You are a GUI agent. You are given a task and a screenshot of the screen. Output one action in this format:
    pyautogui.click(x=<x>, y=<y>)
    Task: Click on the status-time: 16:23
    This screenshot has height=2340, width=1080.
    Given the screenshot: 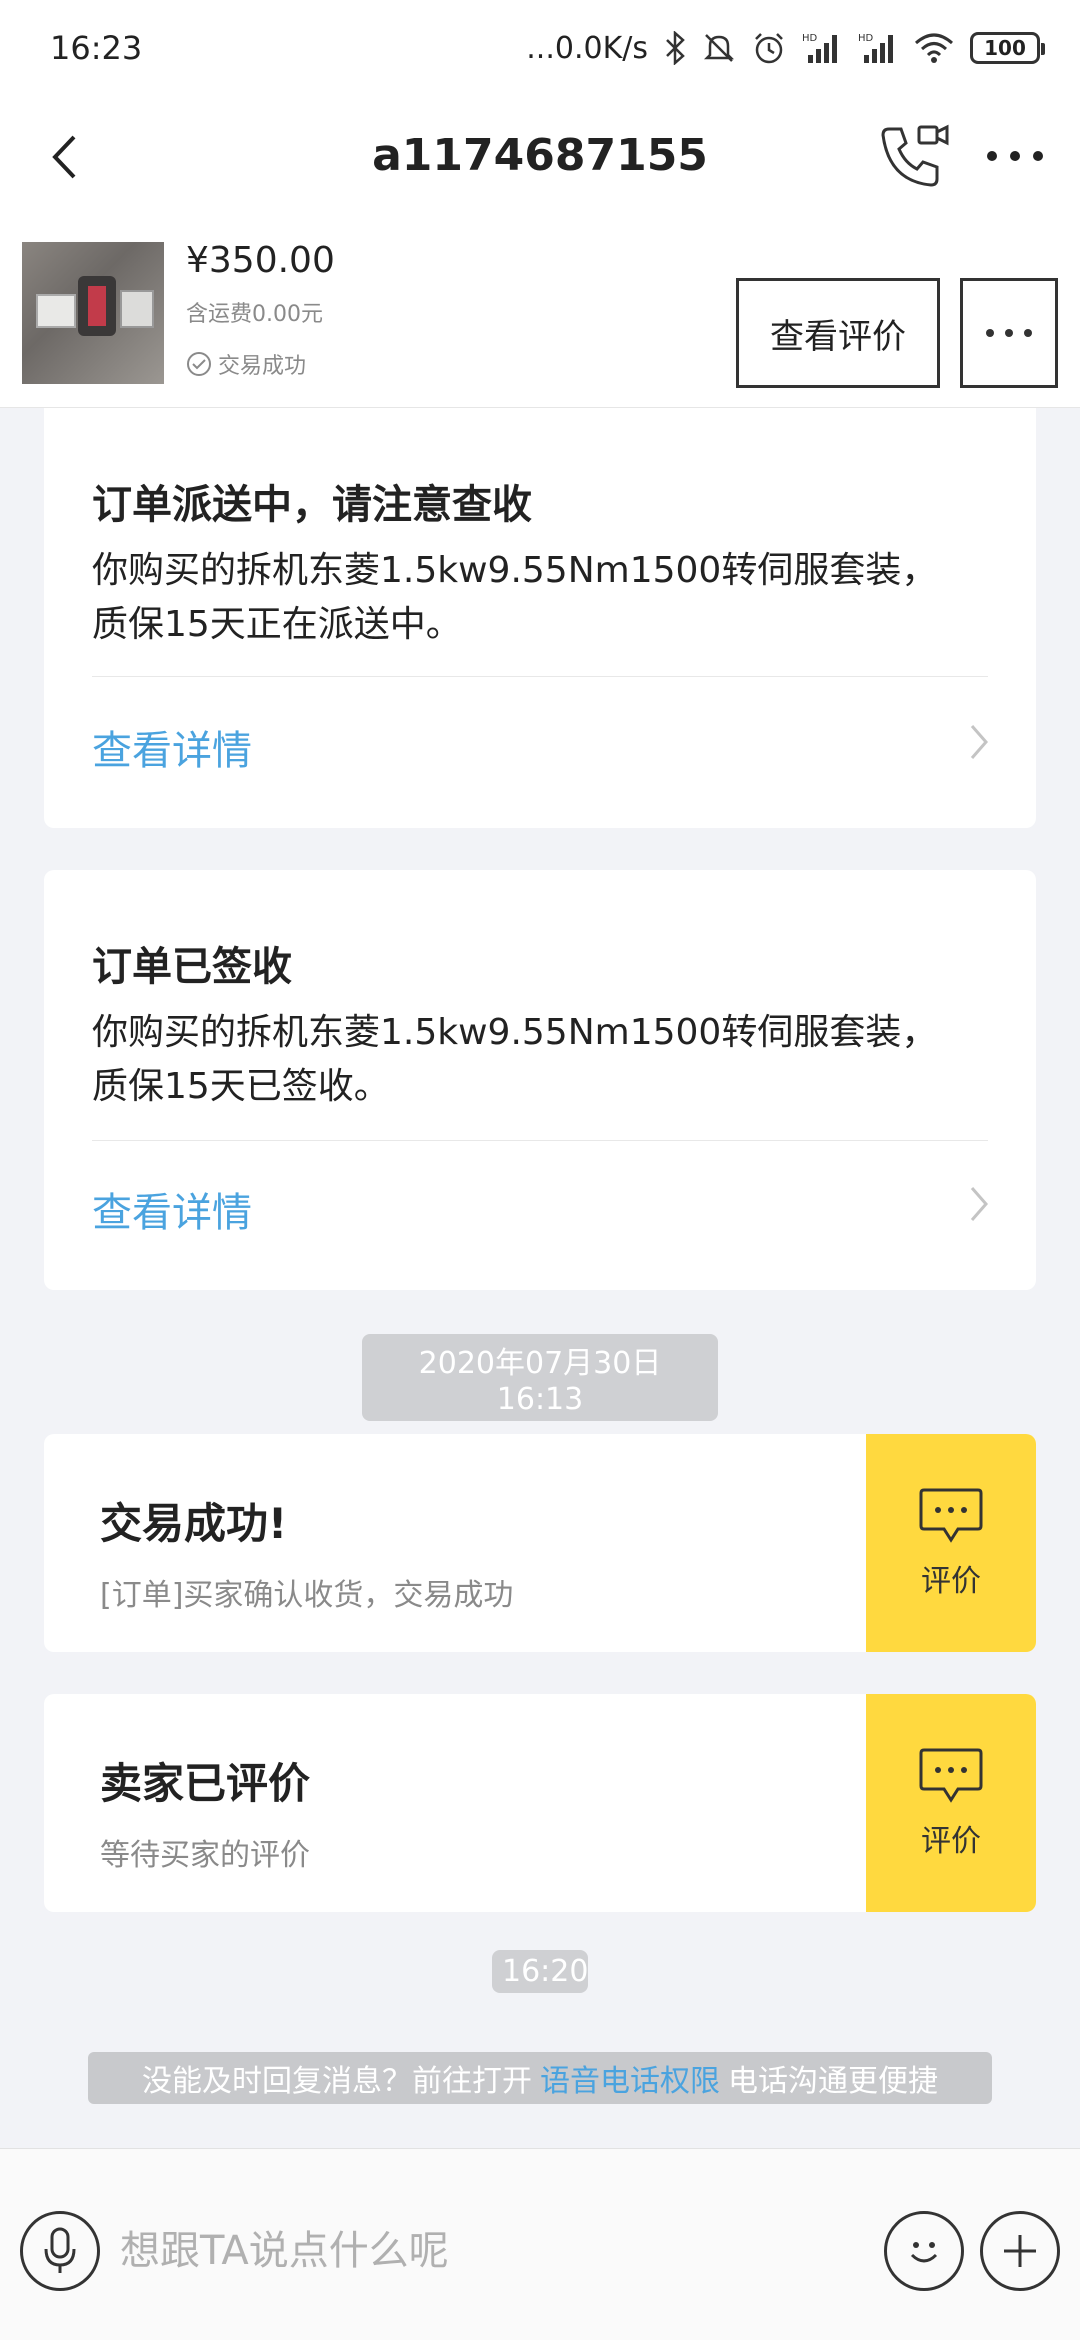 What is the action you would take?
    pyautogui.click(x=96, y=48)
    